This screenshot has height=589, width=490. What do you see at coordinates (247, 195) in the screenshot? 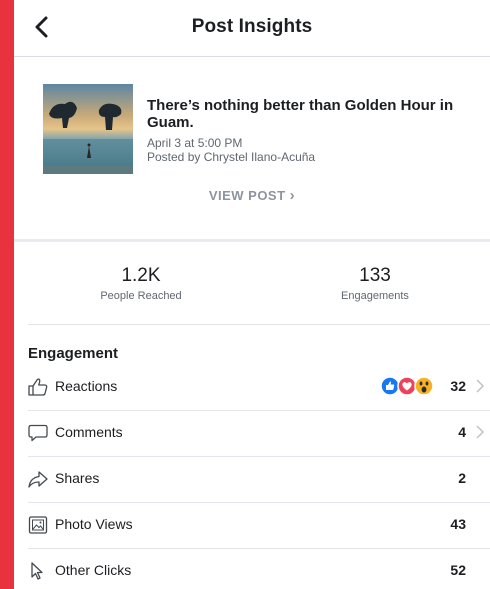
I see `view-post-label: VIEW POST` at bounding box center [247, 195].